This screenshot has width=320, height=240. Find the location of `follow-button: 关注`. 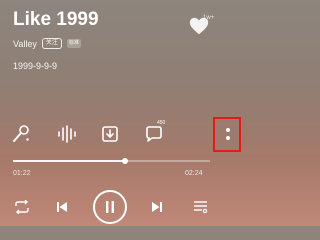

follow-button: 关注 is located at coordinates (51, 43).